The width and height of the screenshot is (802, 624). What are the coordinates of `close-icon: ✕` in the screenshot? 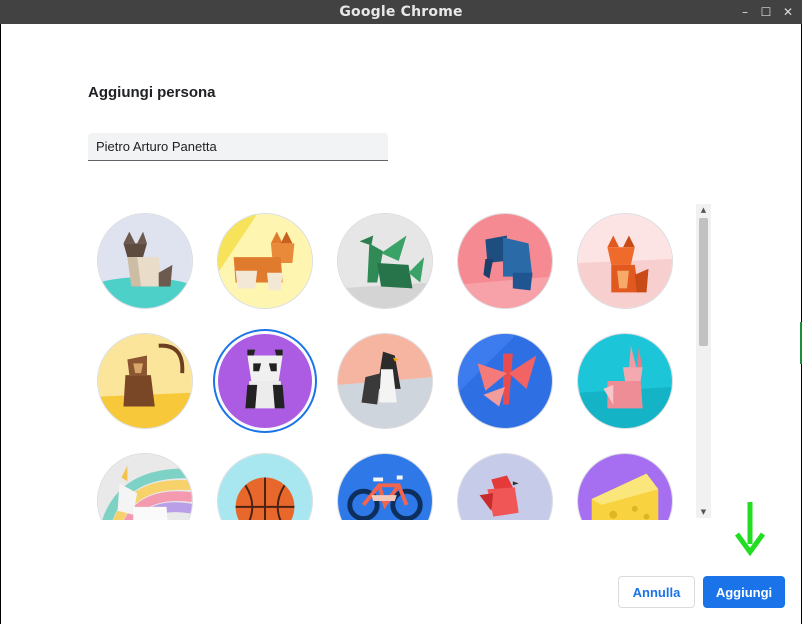 It's located at (788, 12).